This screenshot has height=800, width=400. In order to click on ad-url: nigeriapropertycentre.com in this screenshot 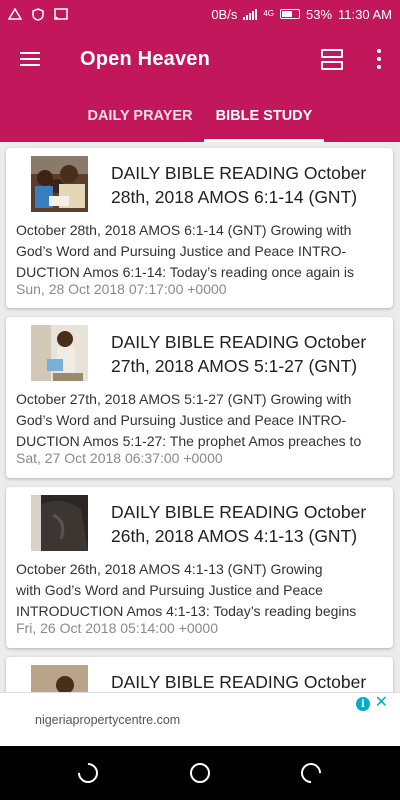, I will do `click(107, 720)`.